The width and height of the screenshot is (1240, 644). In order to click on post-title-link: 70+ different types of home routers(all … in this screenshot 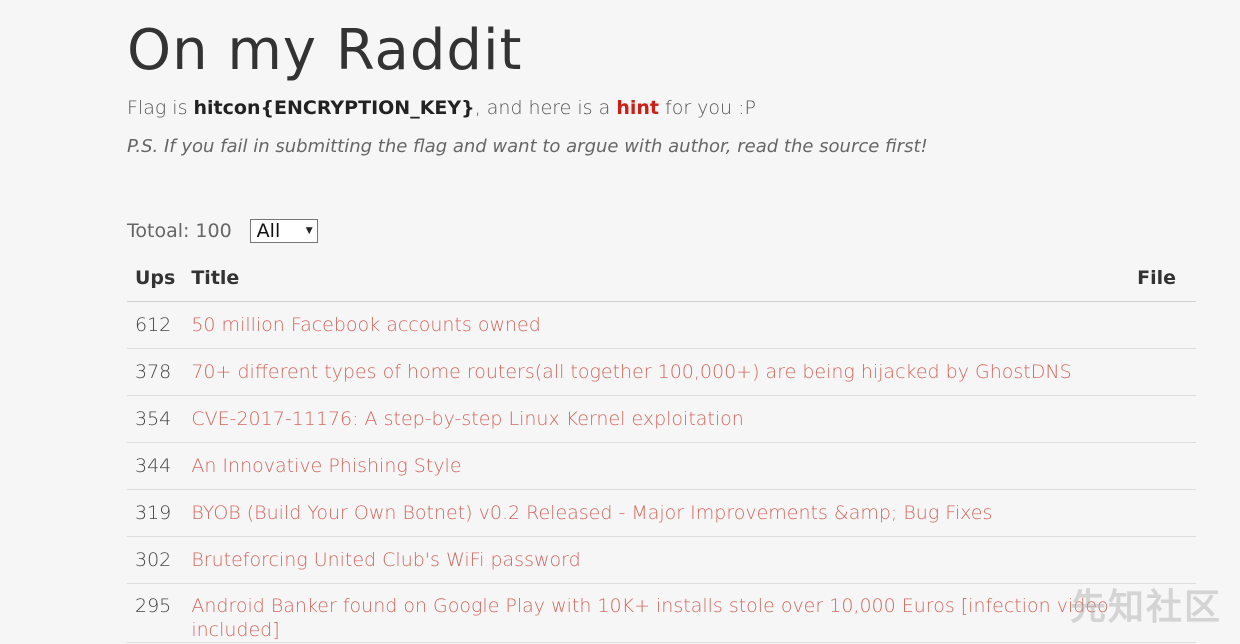, I will do `click(631, 372)`.